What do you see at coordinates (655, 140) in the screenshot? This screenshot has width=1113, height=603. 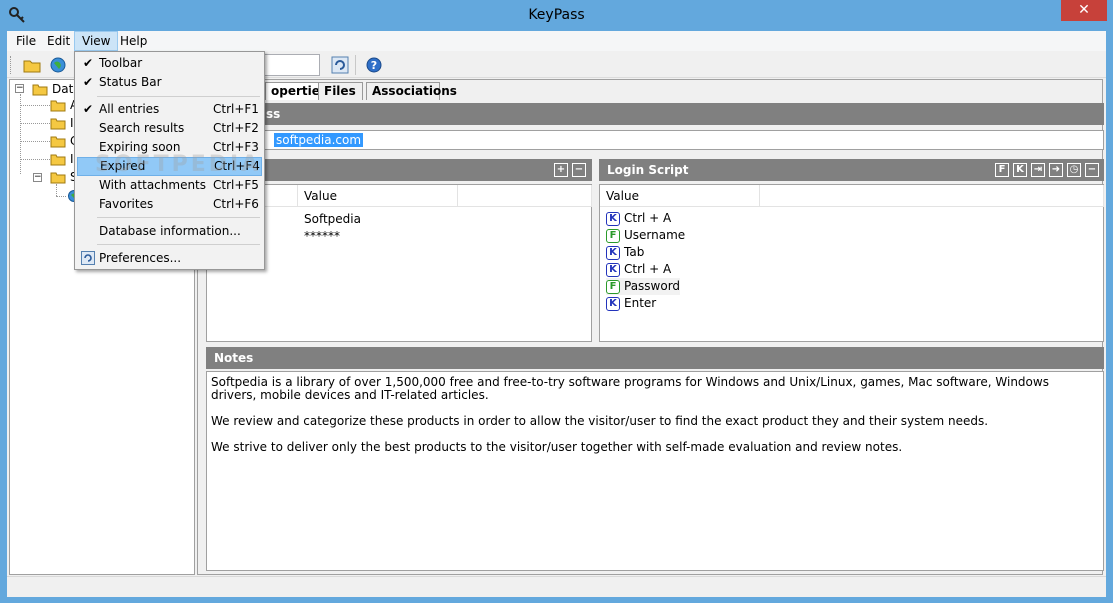 I see `url-field: softpedia.com` at bounding box center [655, 140].